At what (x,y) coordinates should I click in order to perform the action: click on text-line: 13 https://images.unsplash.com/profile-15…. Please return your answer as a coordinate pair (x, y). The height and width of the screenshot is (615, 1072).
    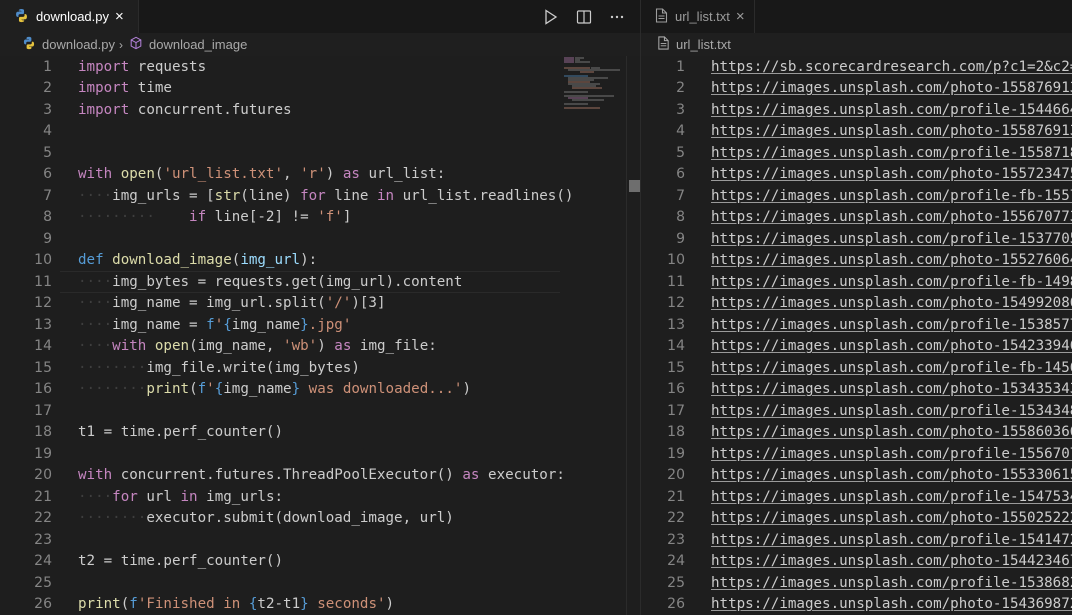
    Looking at the image, I should click on (856, 325).